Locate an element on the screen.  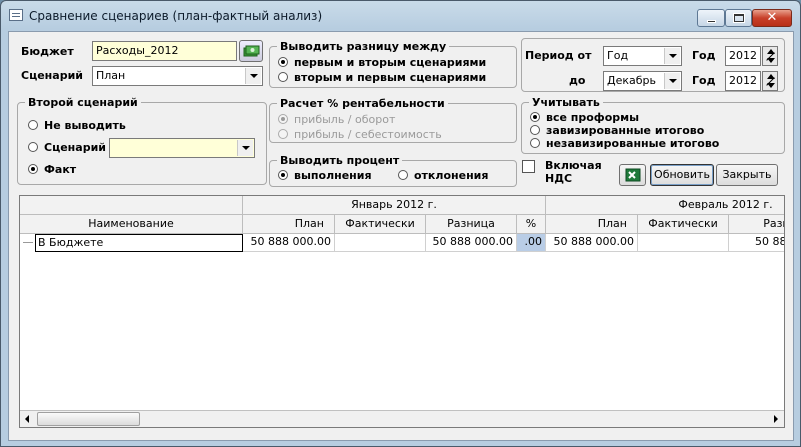
year-to-field: 2012 is located at coordinates (743, 81).